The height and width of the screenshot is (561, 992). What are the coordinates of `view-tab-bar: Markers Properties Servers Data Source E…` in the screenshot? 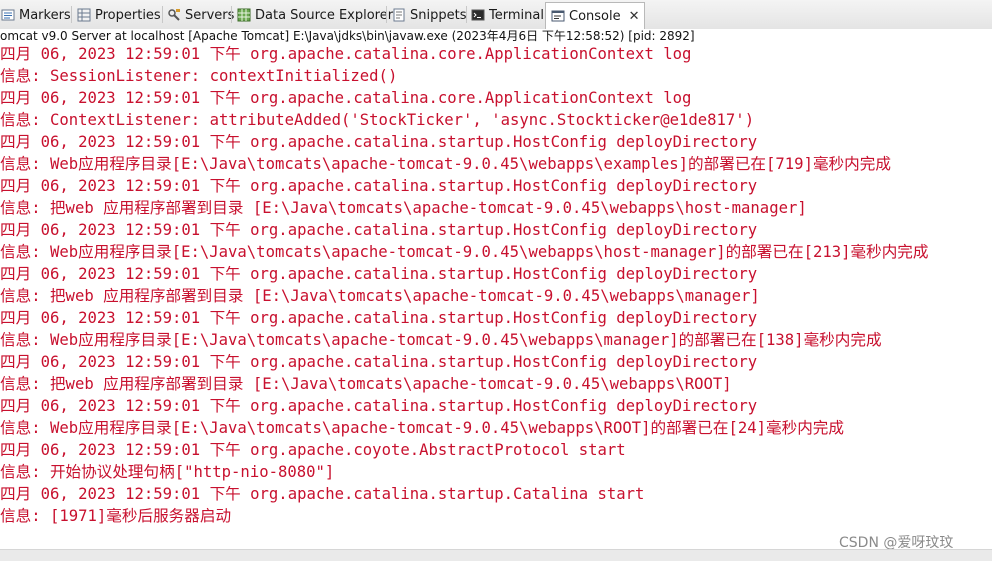 It's located at (496, 15).